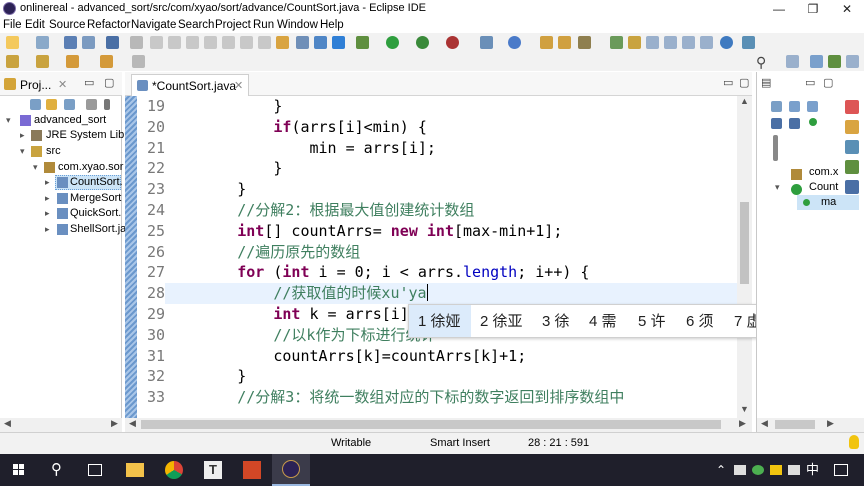 Image resolution: width=864 pixels, height=486 pixels. What do you see at coordinates (812, 470) in the screenshot?
I see `ime-mode-indicator: 中` at bounding box center [812, 470].